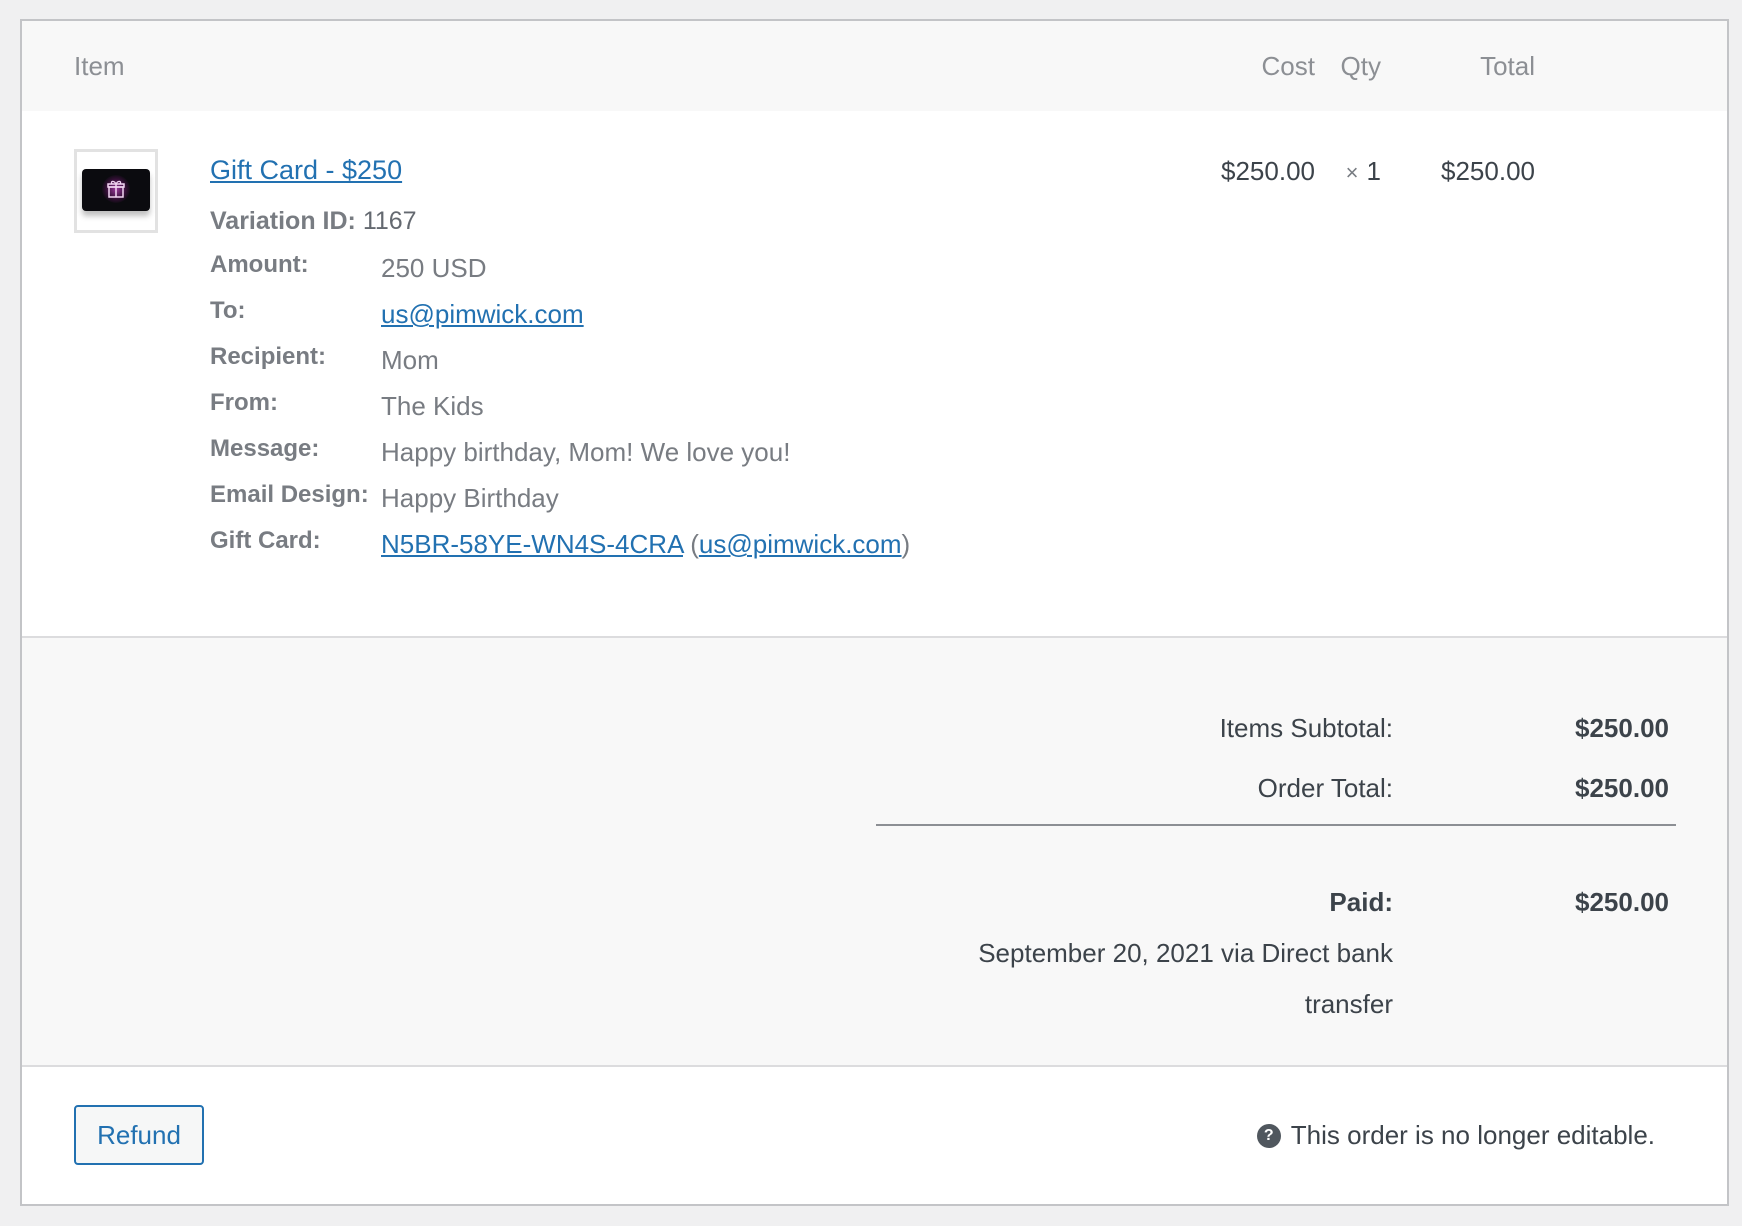 The image size is (1742, 1226). What do you see at coordinates (1363, 171) in the screenshot?
I see `item-qty: × 1` at bounding box center [1363, 171].